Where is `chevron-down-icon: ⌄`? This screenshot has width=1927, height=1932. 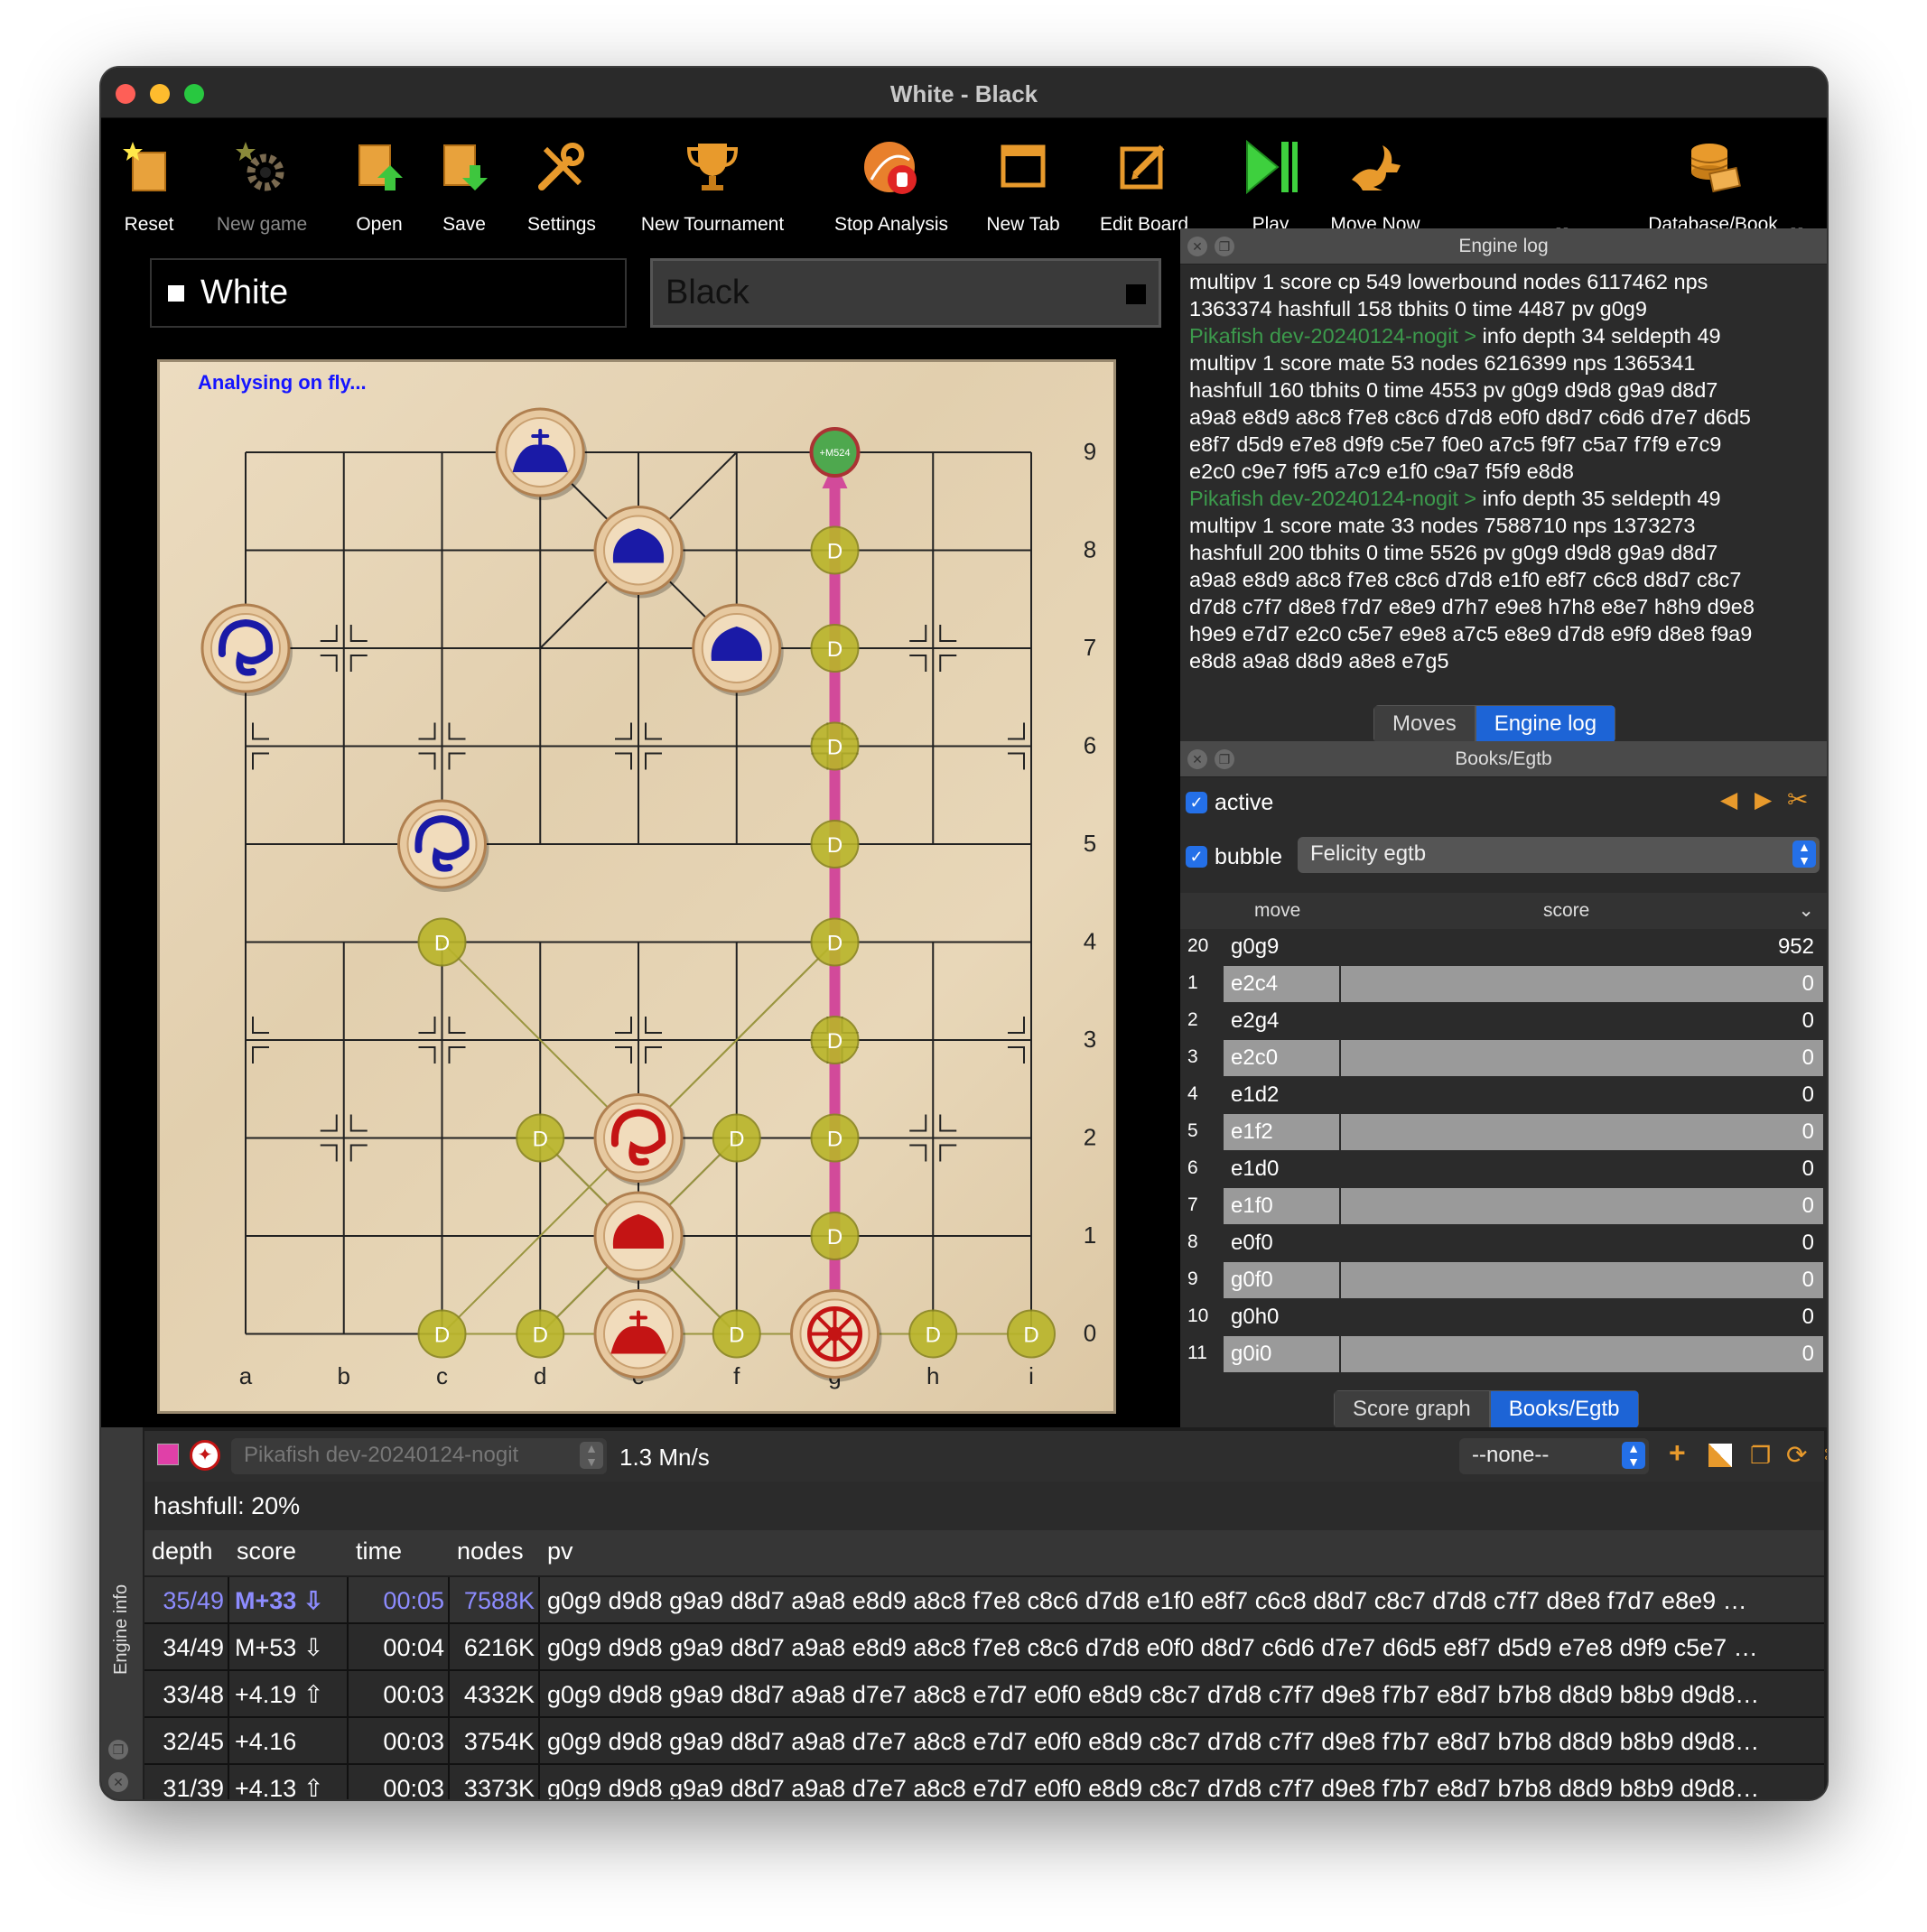 chevron-down-icon: ⌄ is located at coordinates (1806, 911).